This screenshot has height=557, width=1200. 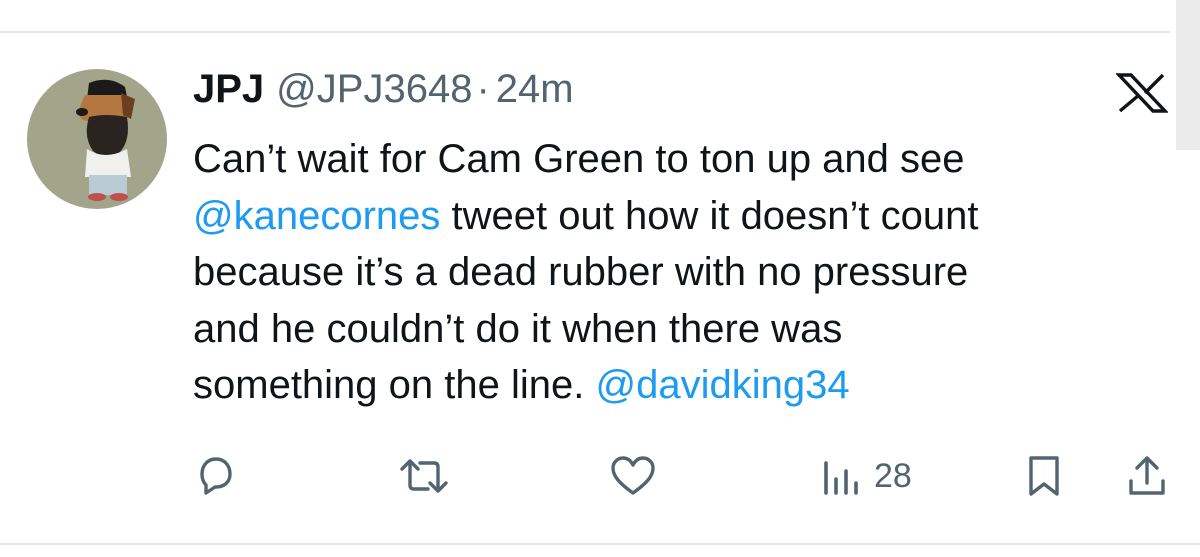 I want to click on views-icon, so click(x=841, y=478).